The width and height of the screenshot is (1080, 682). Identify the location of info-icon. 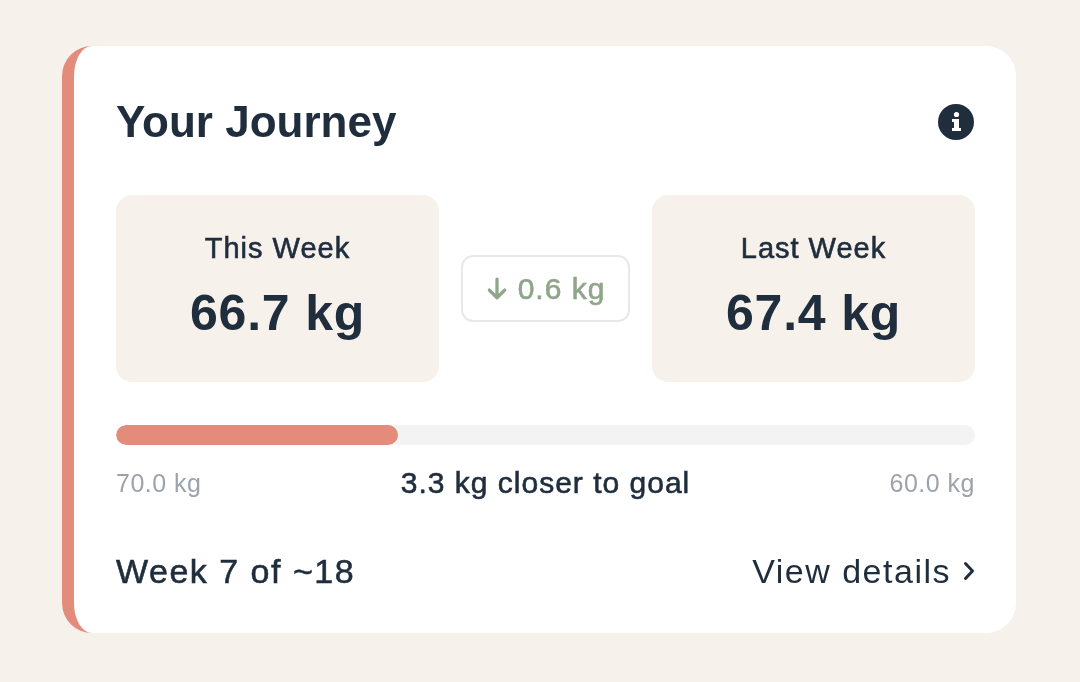
(956, 122).